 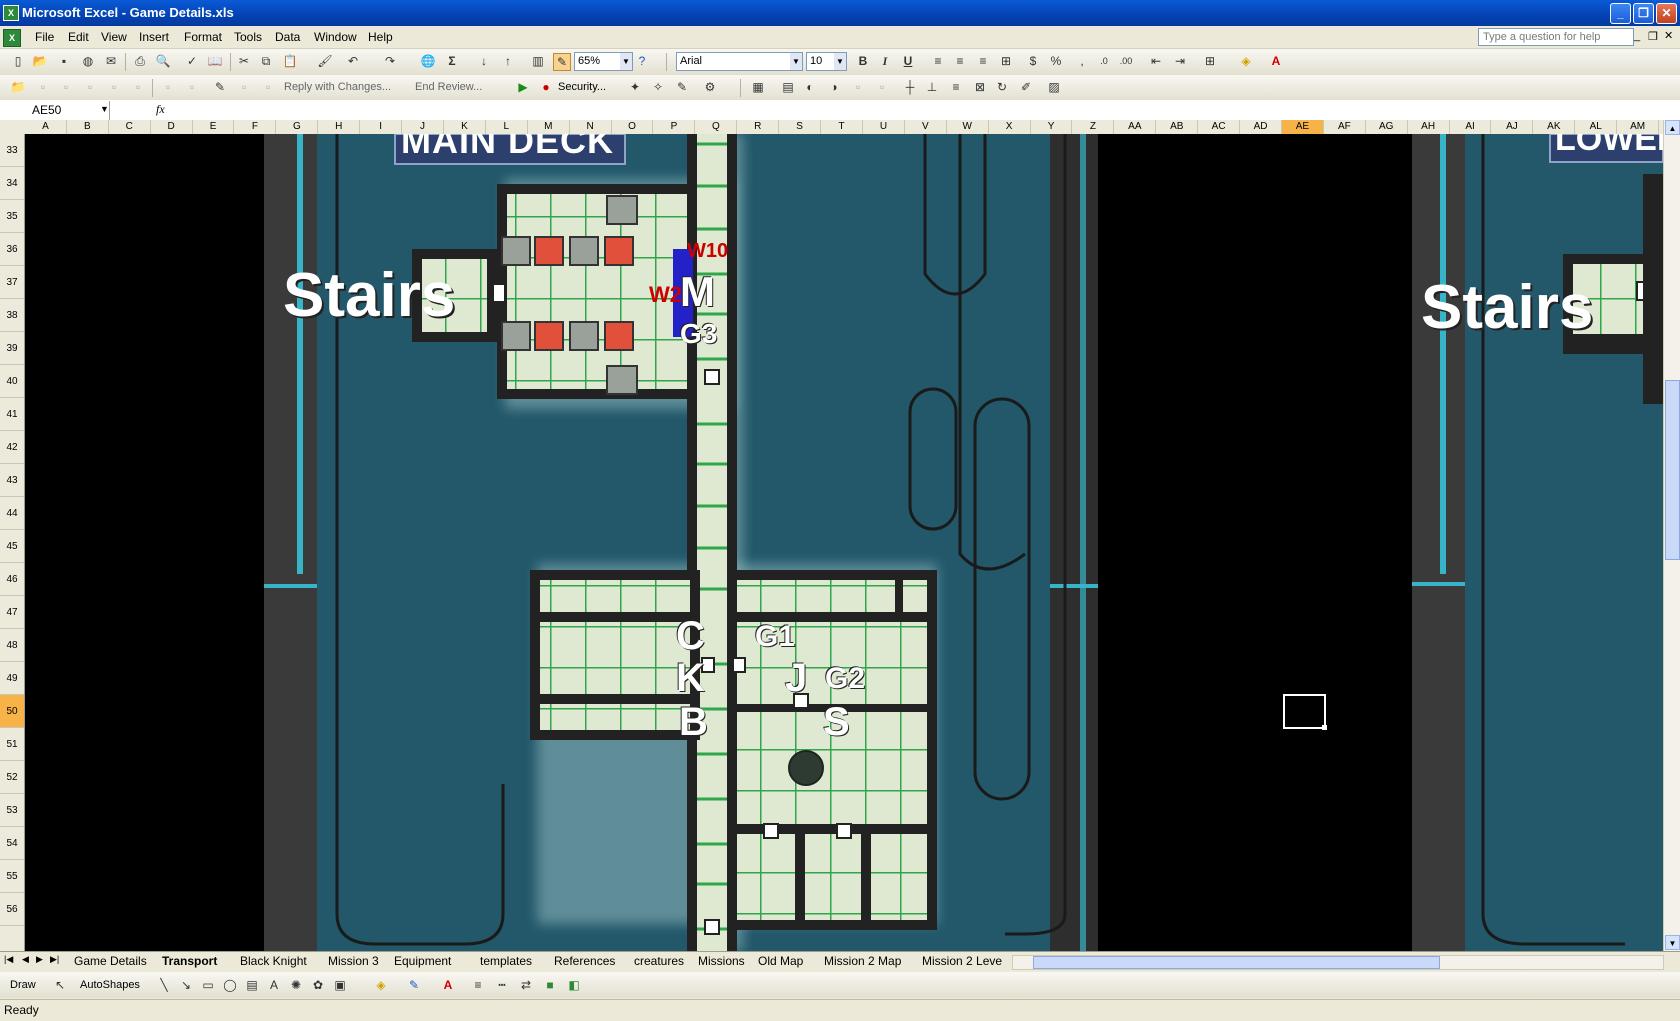 I want to click on column-header-x: X, so click(x=1010, y=127).